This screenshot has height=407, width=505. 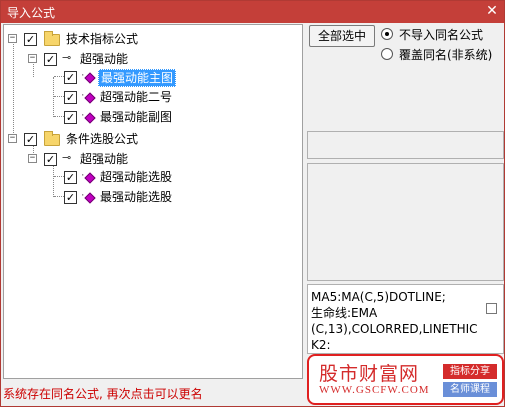 What do you see at coordinates (102, 139) in the screenshot?
I see `tree-label-root2: 条件选股公式` at bounding box center [102, 139].